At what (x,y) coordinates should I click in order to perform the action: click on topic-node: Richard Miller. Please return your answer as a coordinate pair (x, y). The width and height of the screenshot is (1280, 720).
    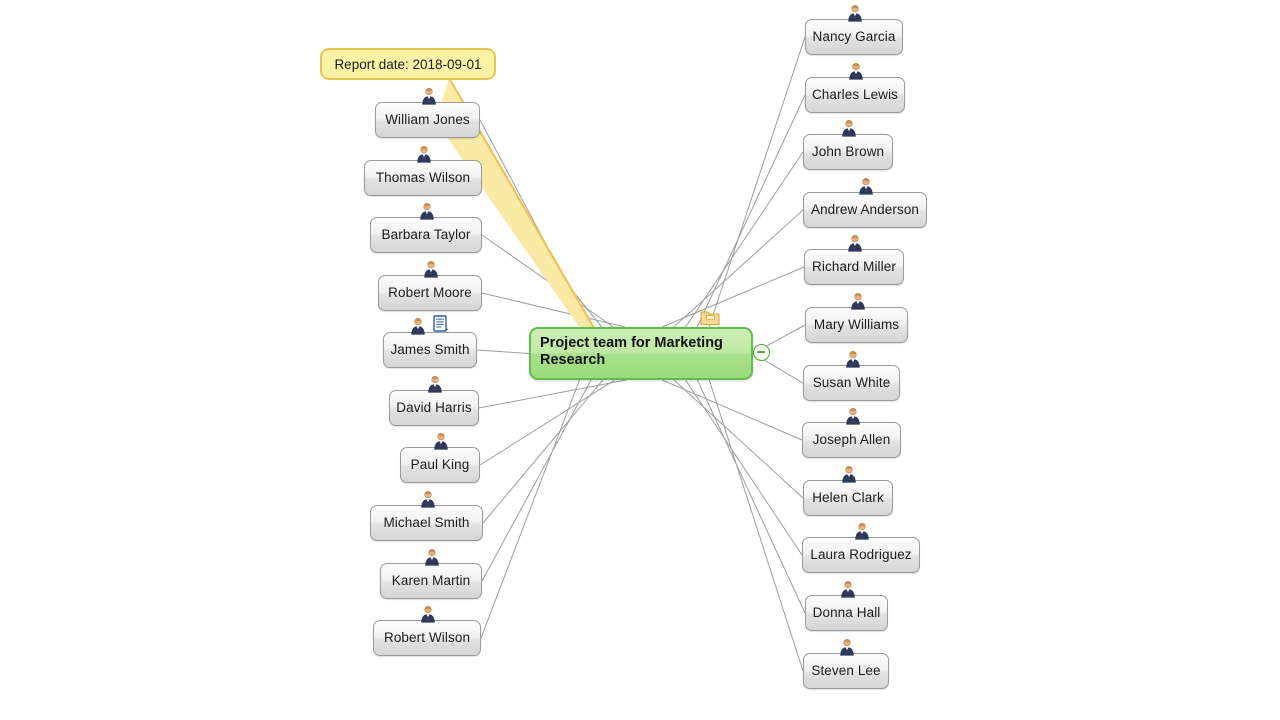
    Looking at the image, I should click on (854, 259).